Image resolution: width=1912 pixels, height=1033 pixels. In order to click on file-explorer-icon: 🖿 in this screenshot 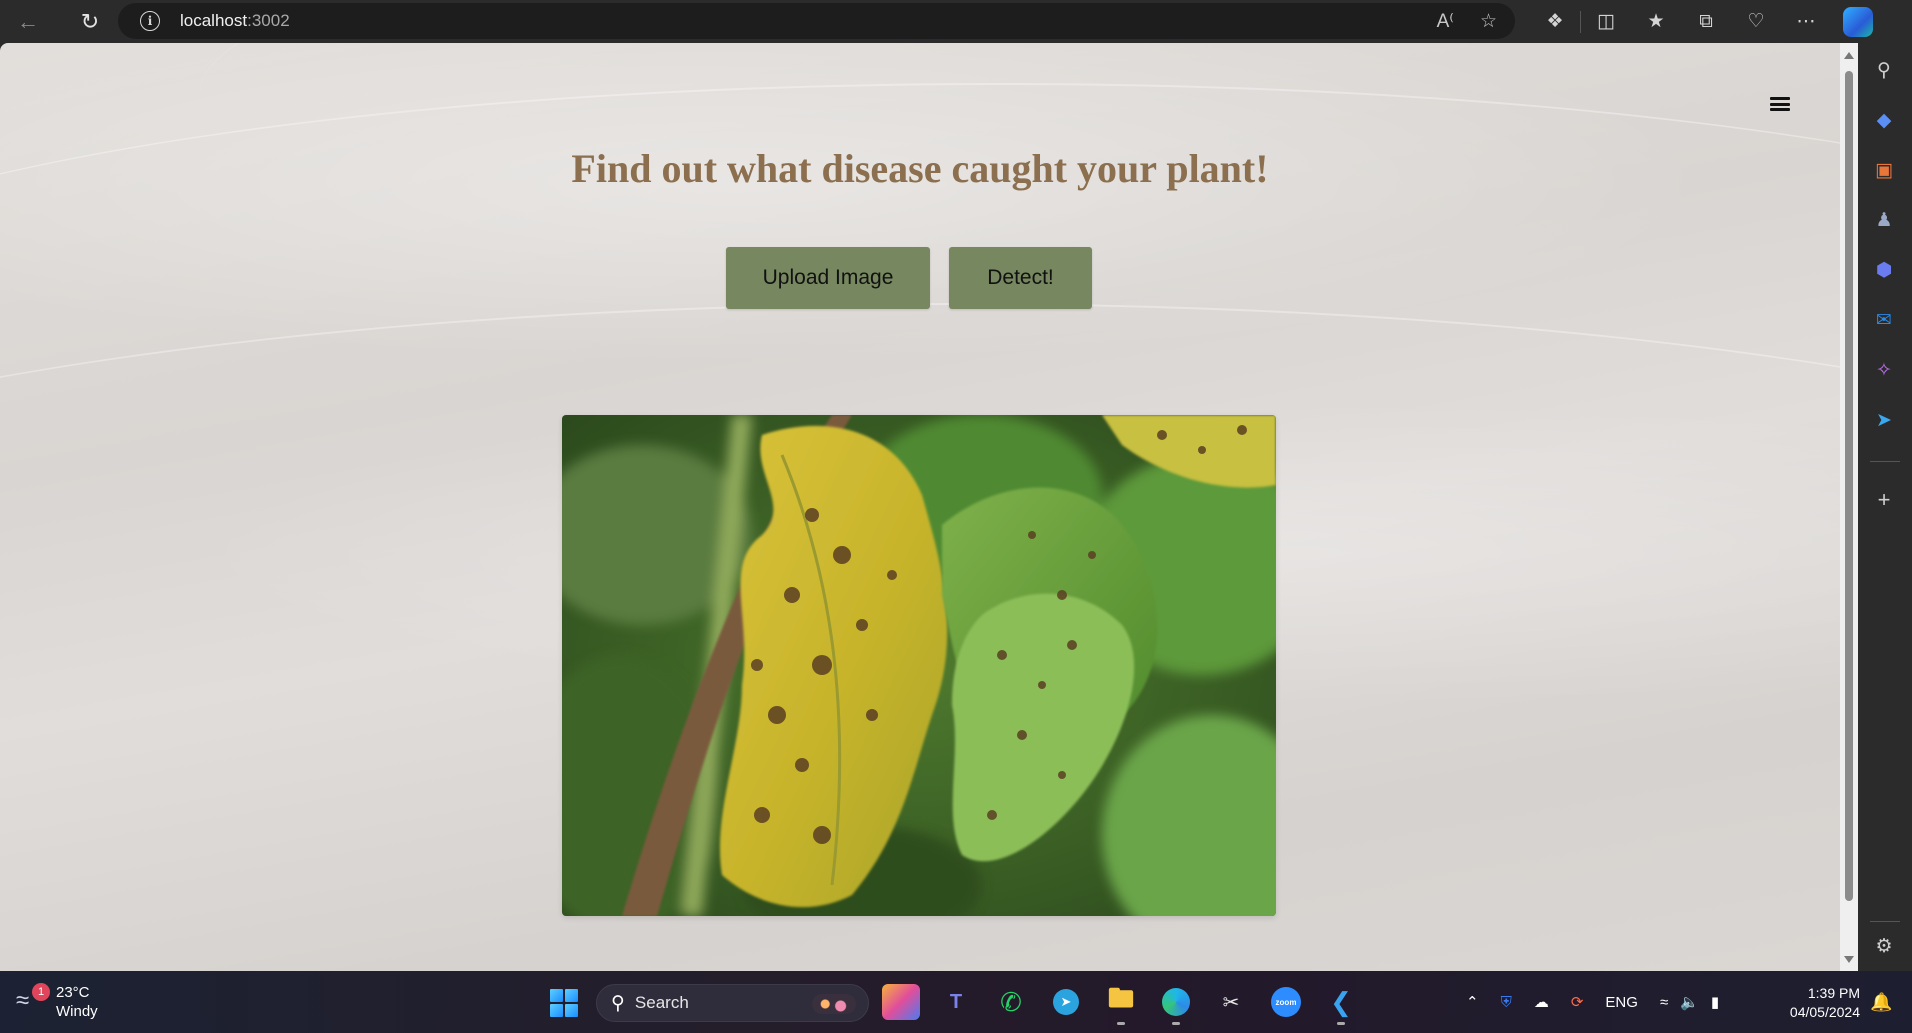, I will do `click(1121, 1004)`.